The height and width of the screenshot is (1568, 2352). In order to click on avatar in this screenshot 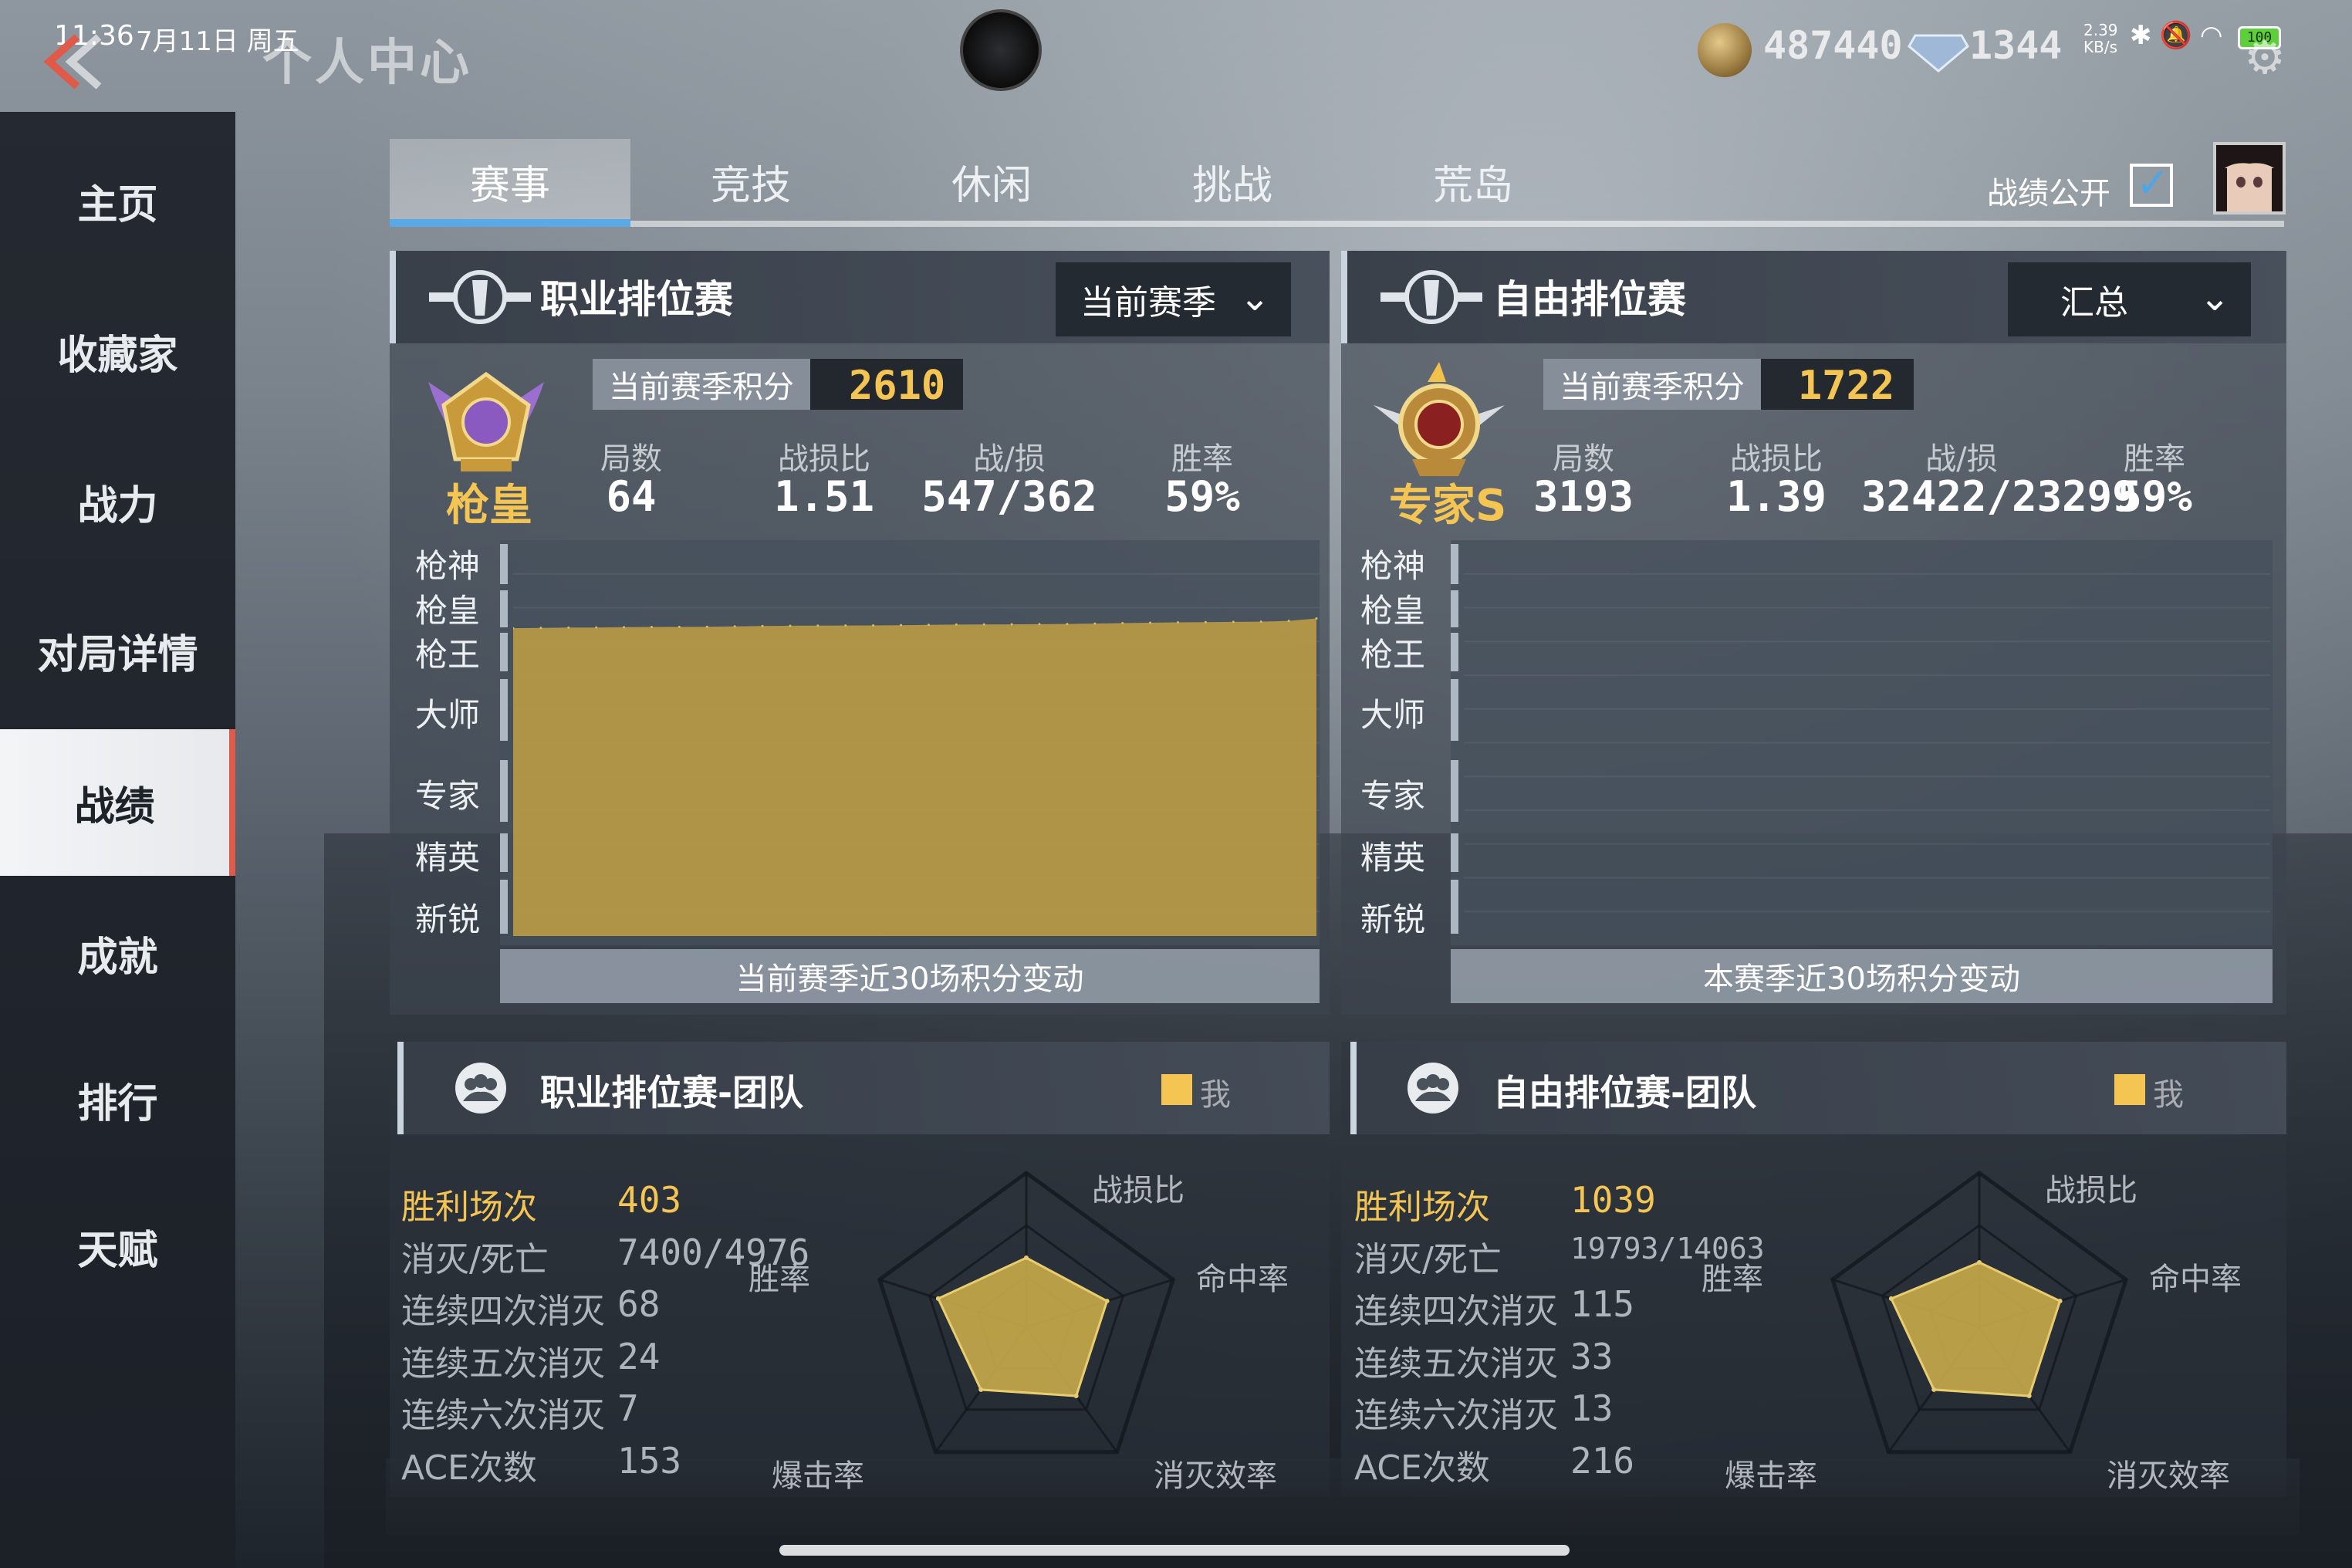, I will do `click(2249, 178)`.